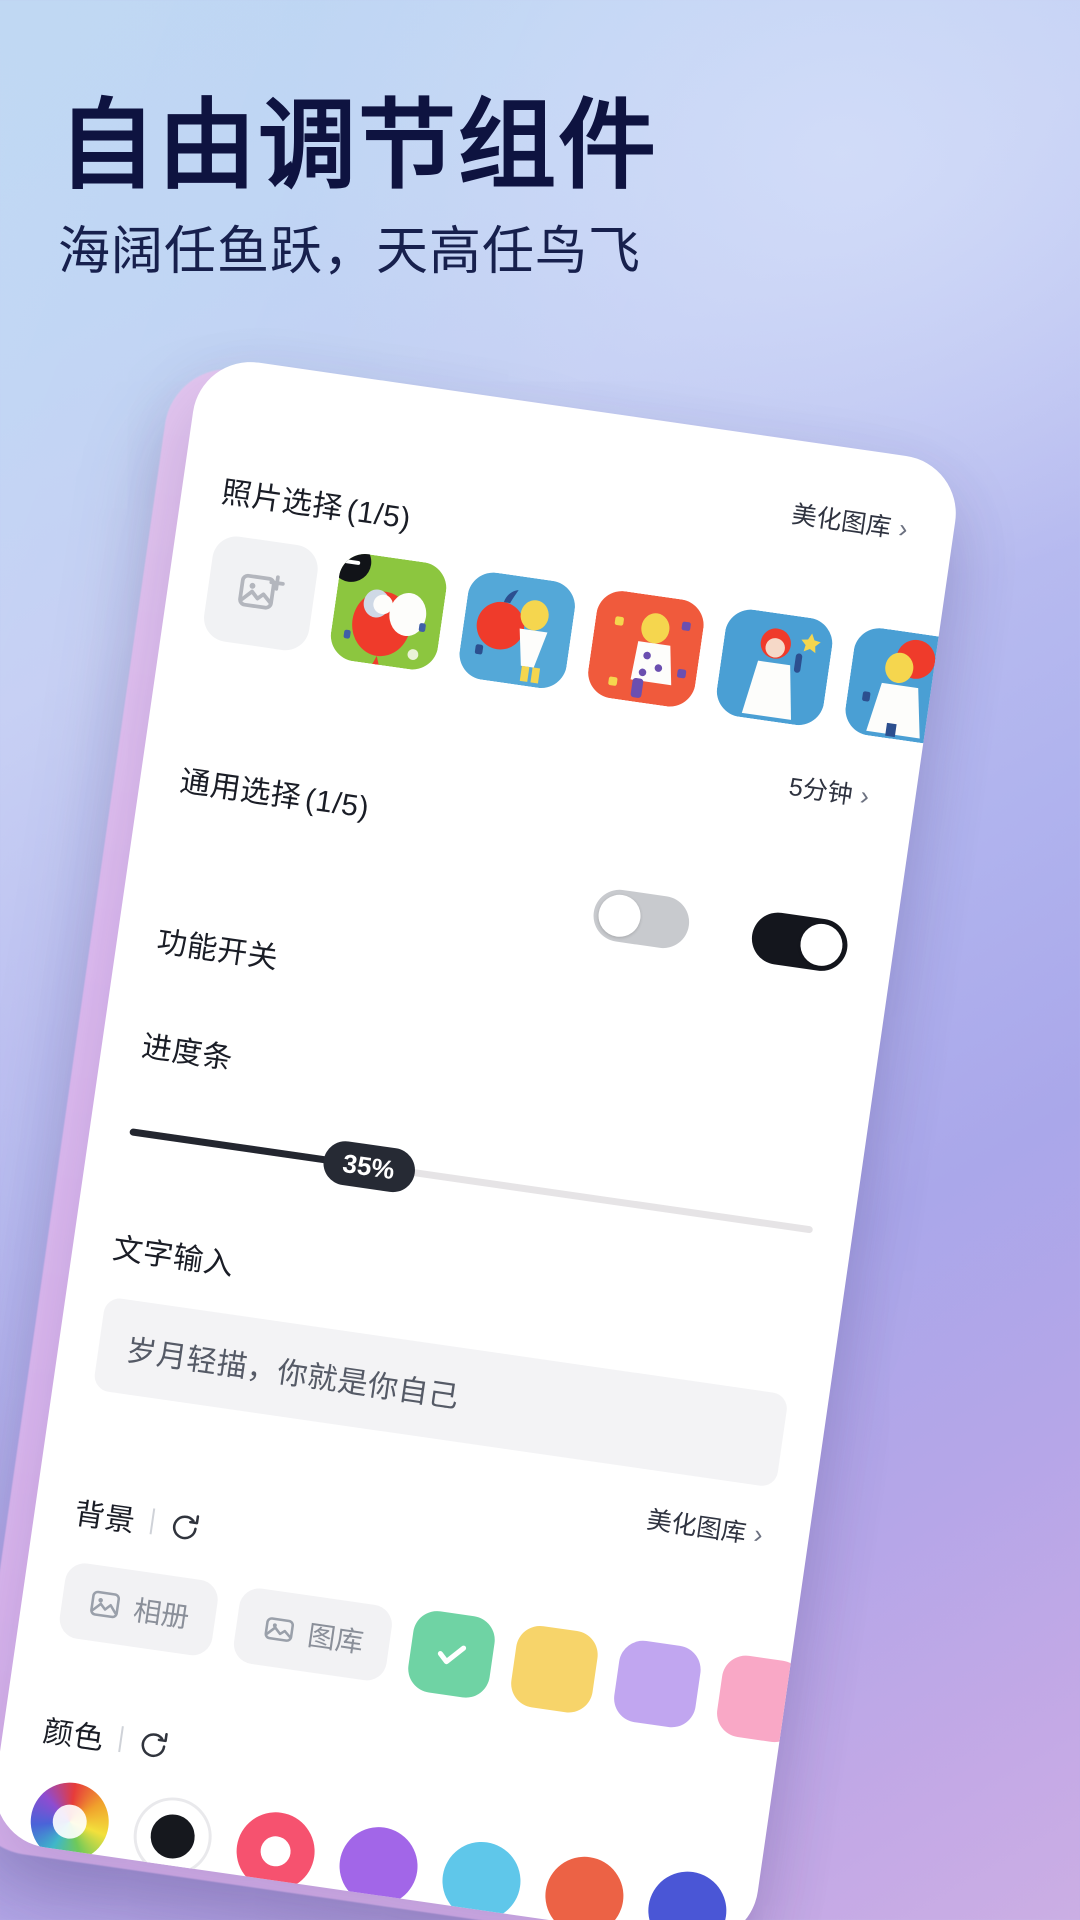 The width and height of the screenshot is (1080, 1920). Describe the element at coordinates (279, 1629) in the screenshot. I see `gallery-icon` at that location.